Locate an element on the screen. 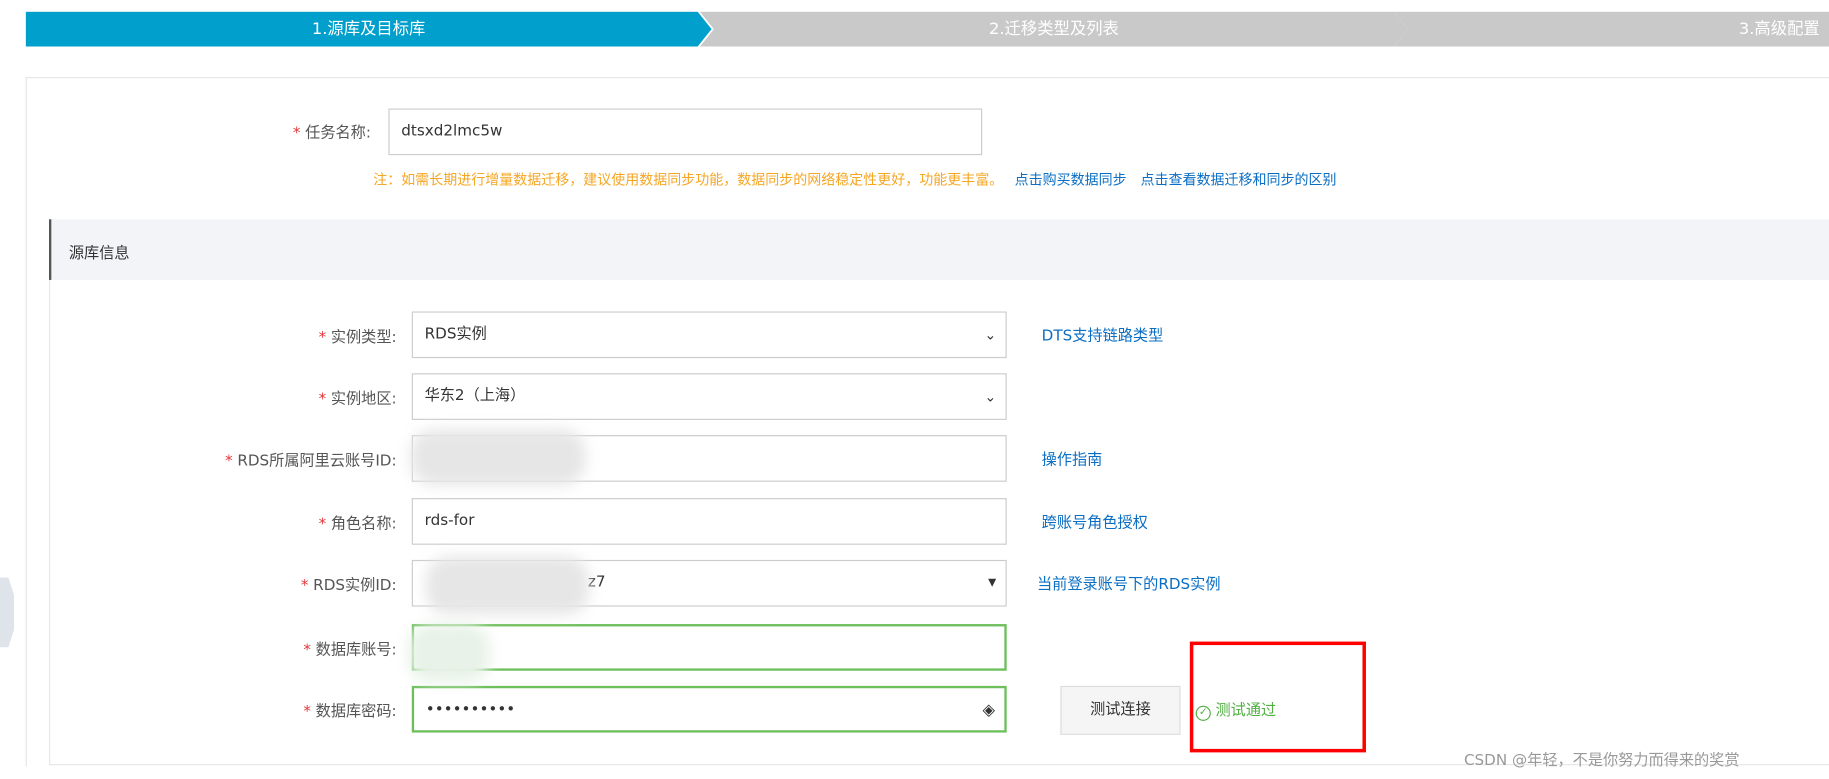 This screenshot has height=779, width=1829. step-1: 1.源库及目标库 is located at coordinates (368, 29).